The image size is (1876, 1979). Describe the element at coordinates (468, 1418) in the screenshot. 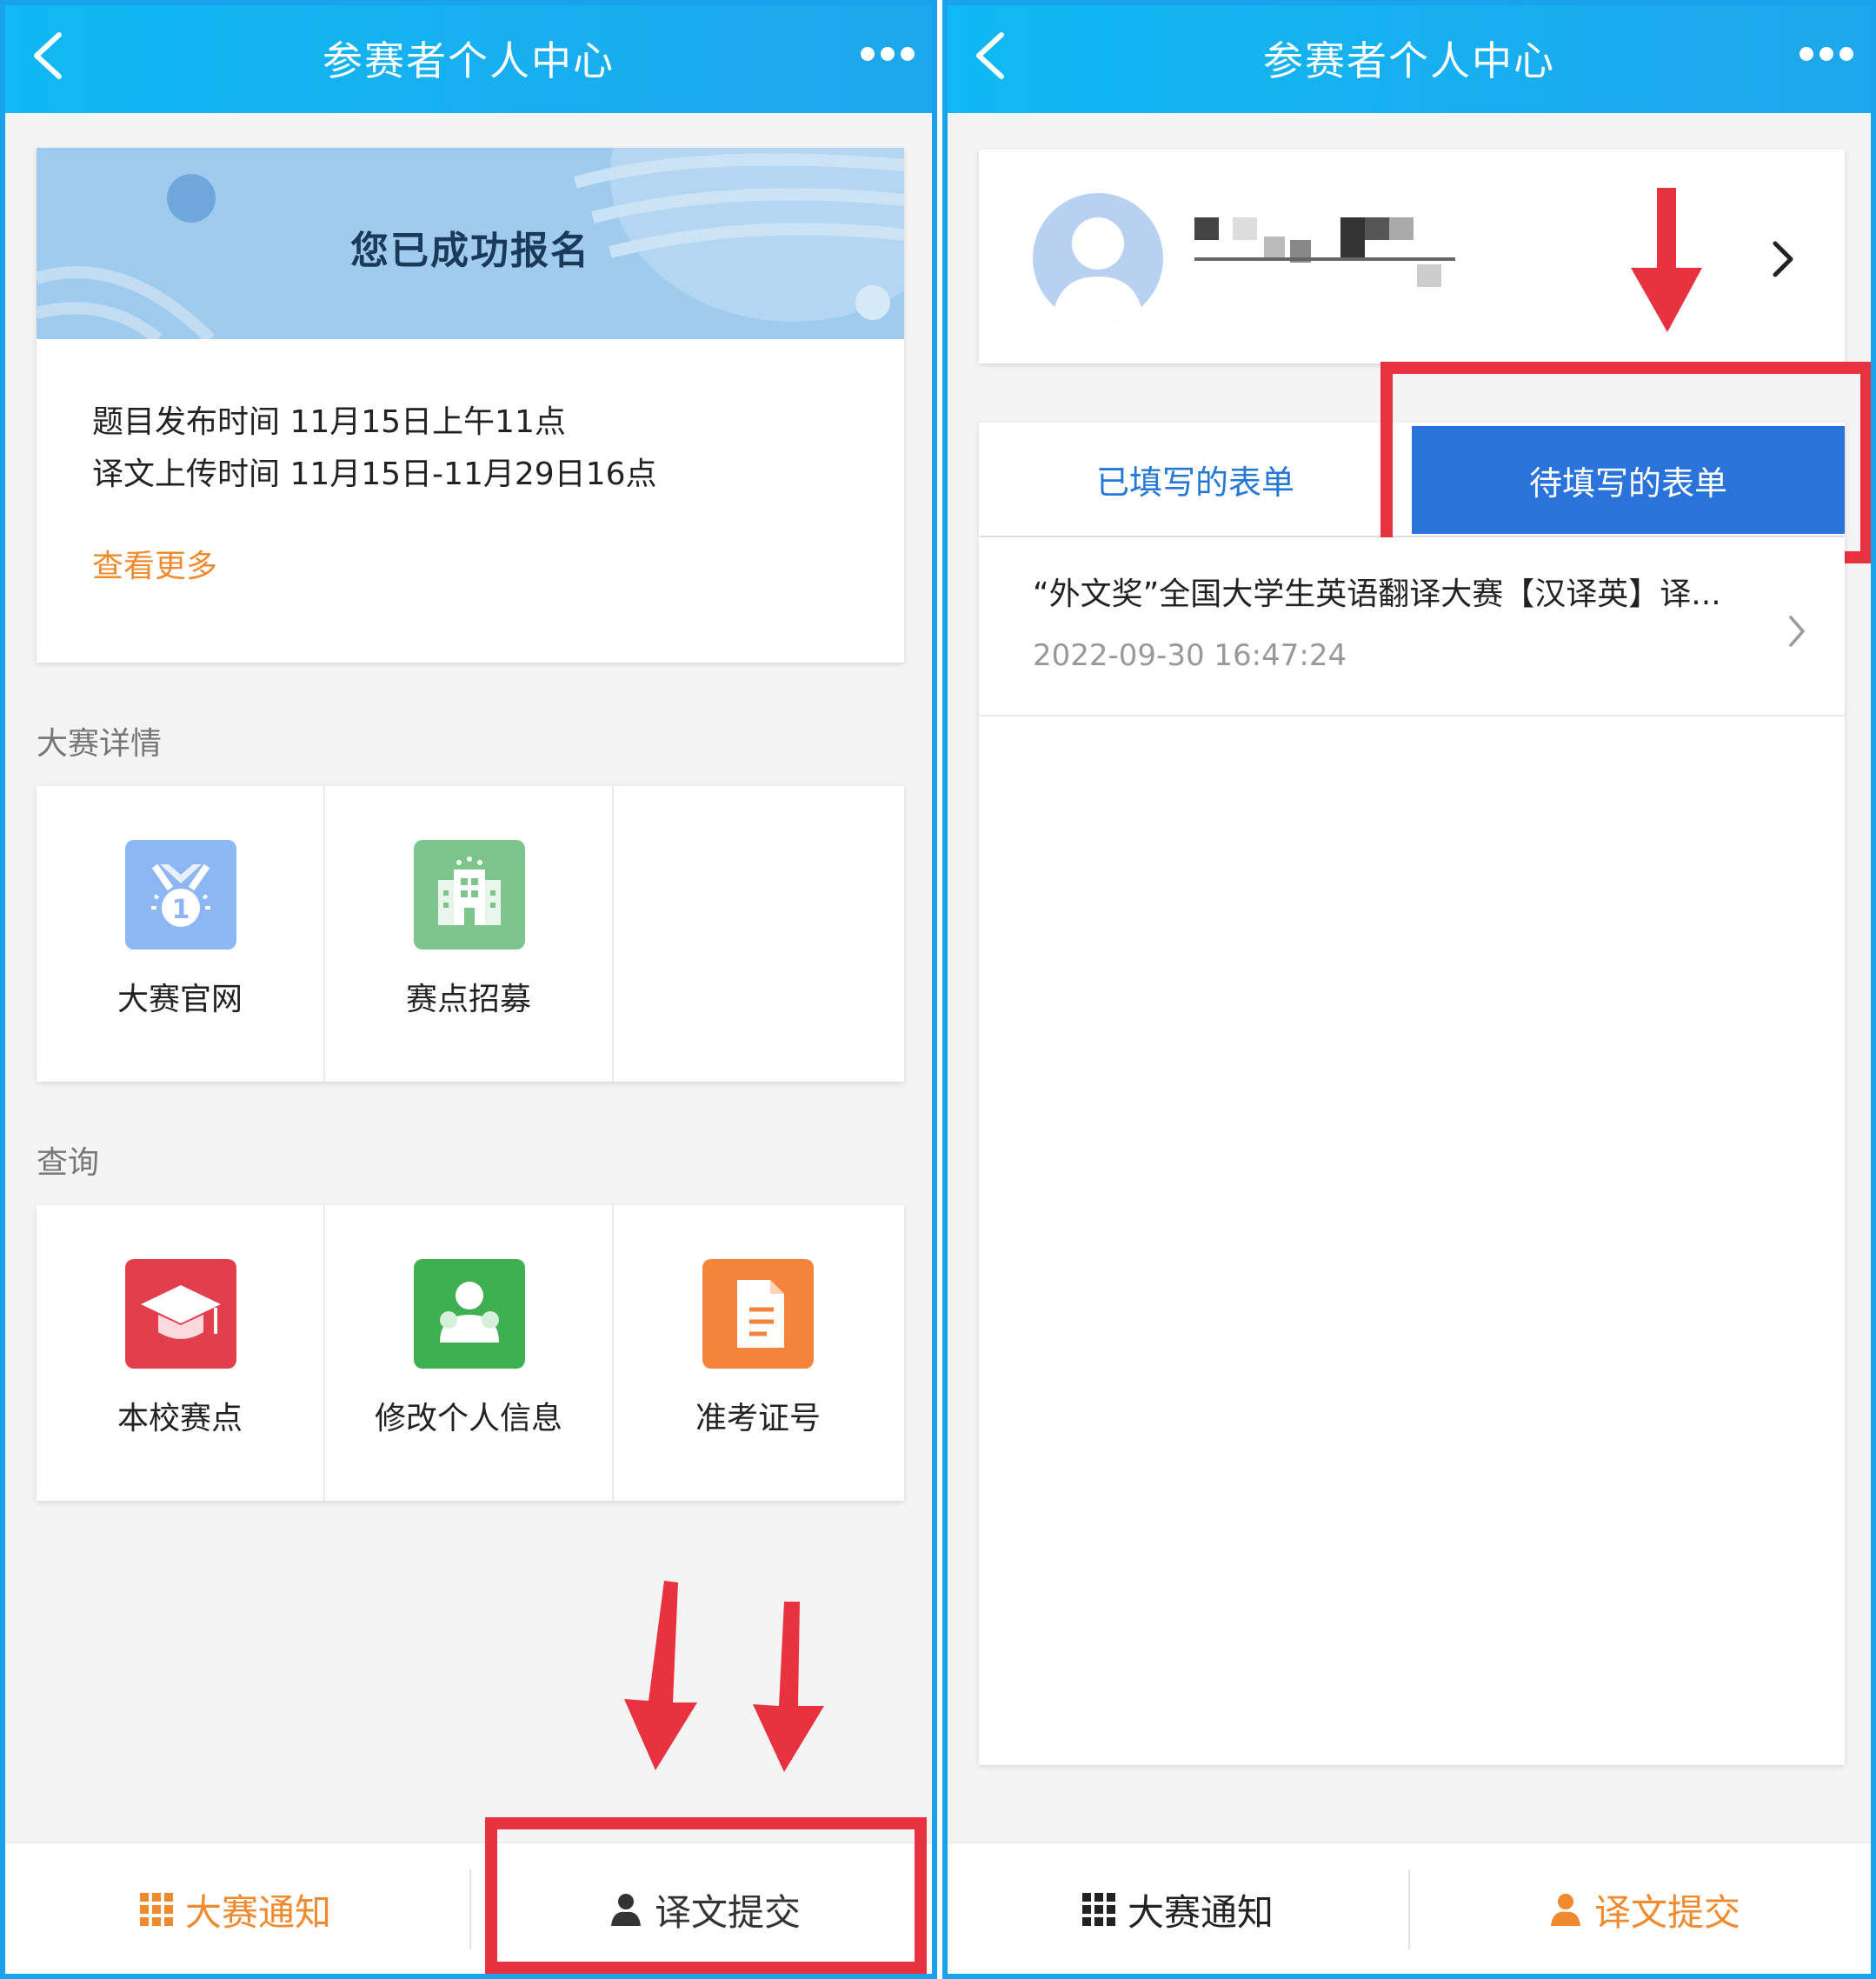

I see `grid-item-label: 修改个人信息` at that location.